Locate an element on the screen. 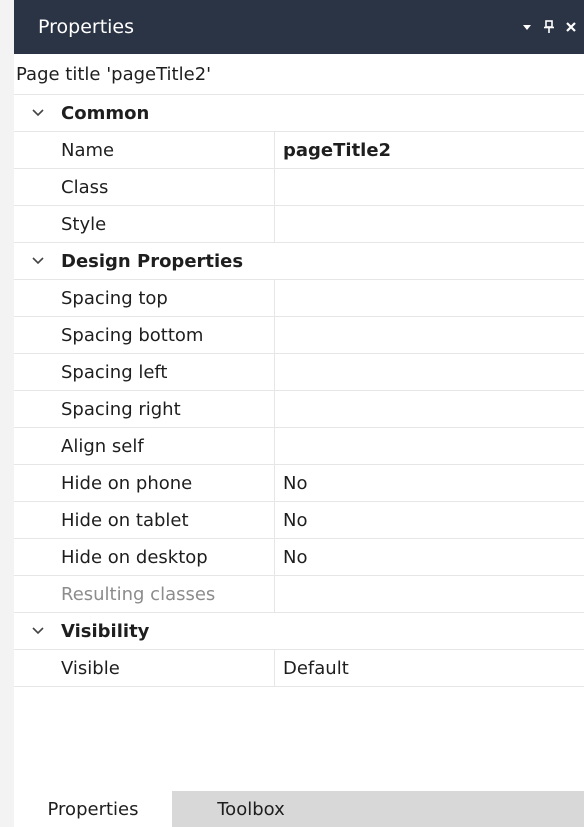 This screenshot has width=584, height=827. property-name: Hide on desktop is located at coordinates (163, 557).